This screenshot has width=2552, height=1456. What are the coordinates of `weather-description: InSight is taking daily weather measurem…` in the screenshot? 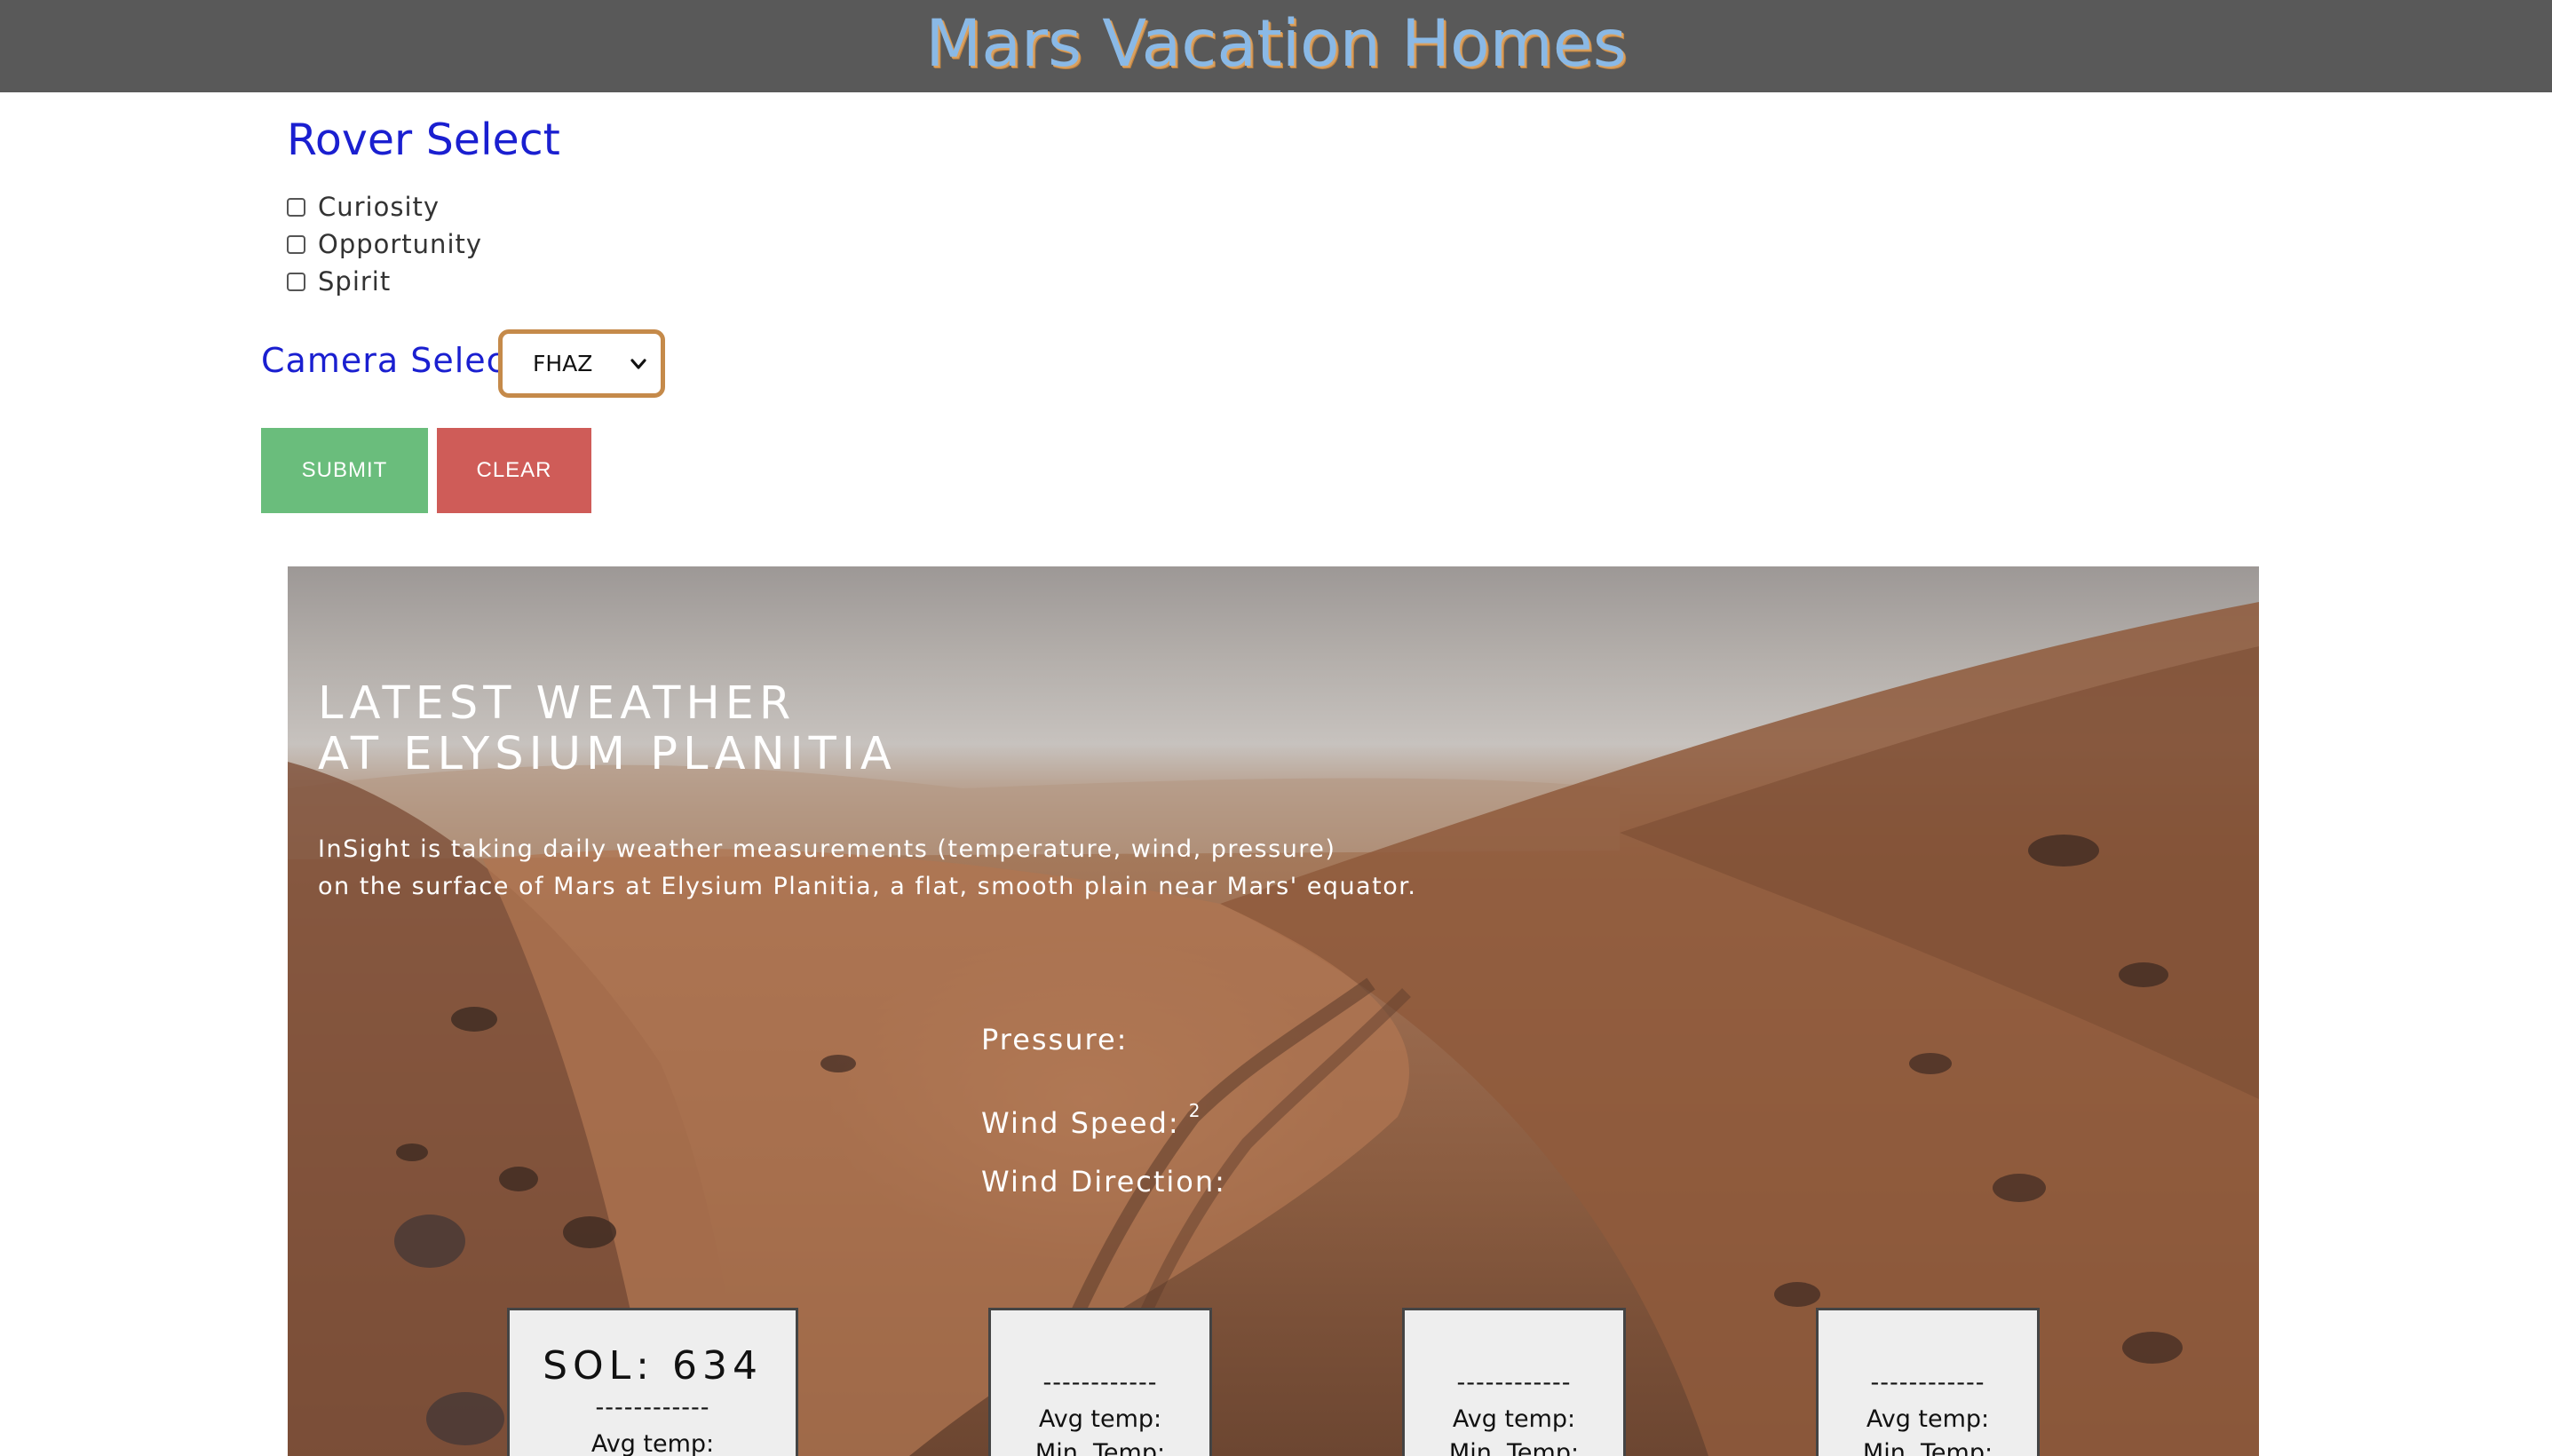 It's located at (867, 868).